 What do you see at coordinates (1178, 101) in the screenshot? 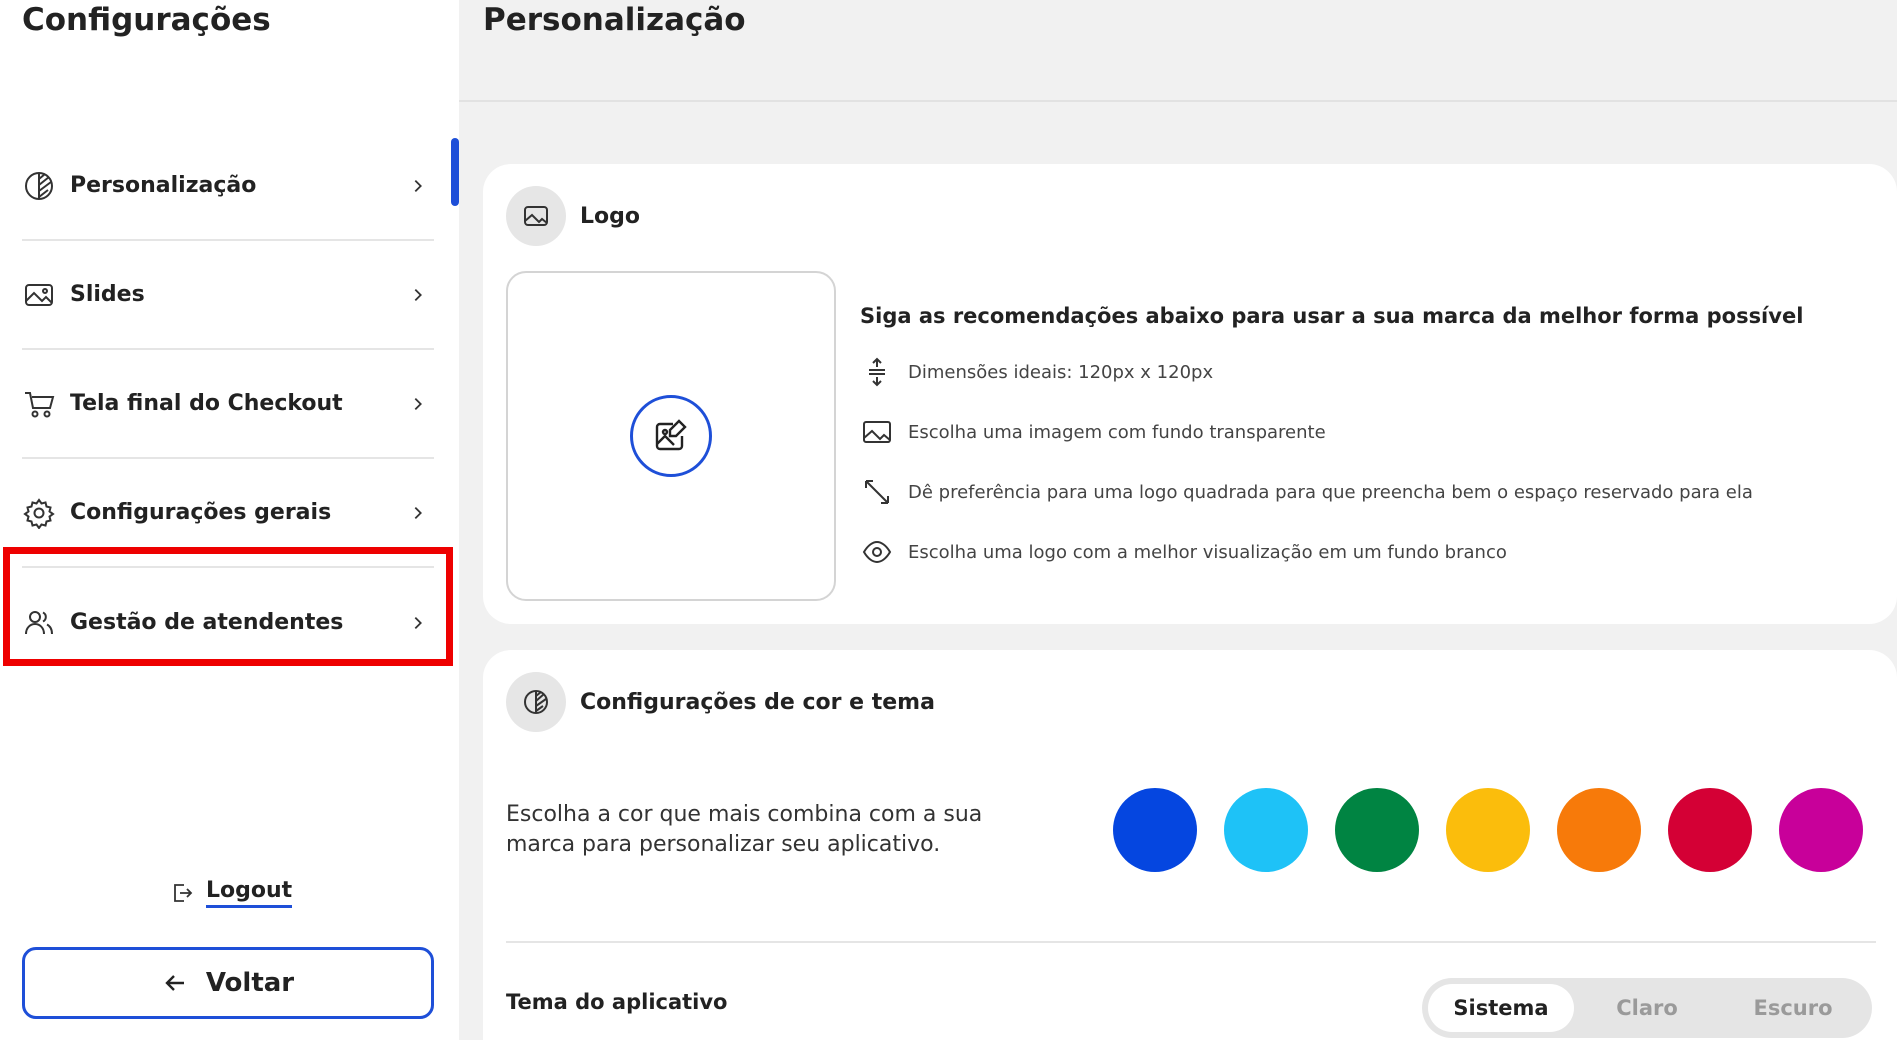
I see `header-divider` at bounding box center [1178, 101].